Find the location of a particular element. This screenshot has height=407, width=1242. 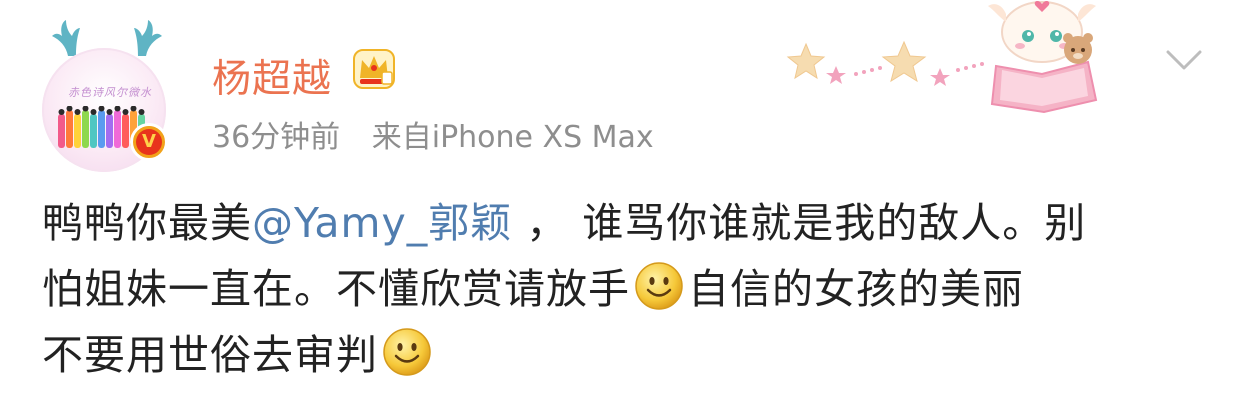

post-text: ， 谁骂你谁就是我的敌人。别 is located at coordinates (799, 223).